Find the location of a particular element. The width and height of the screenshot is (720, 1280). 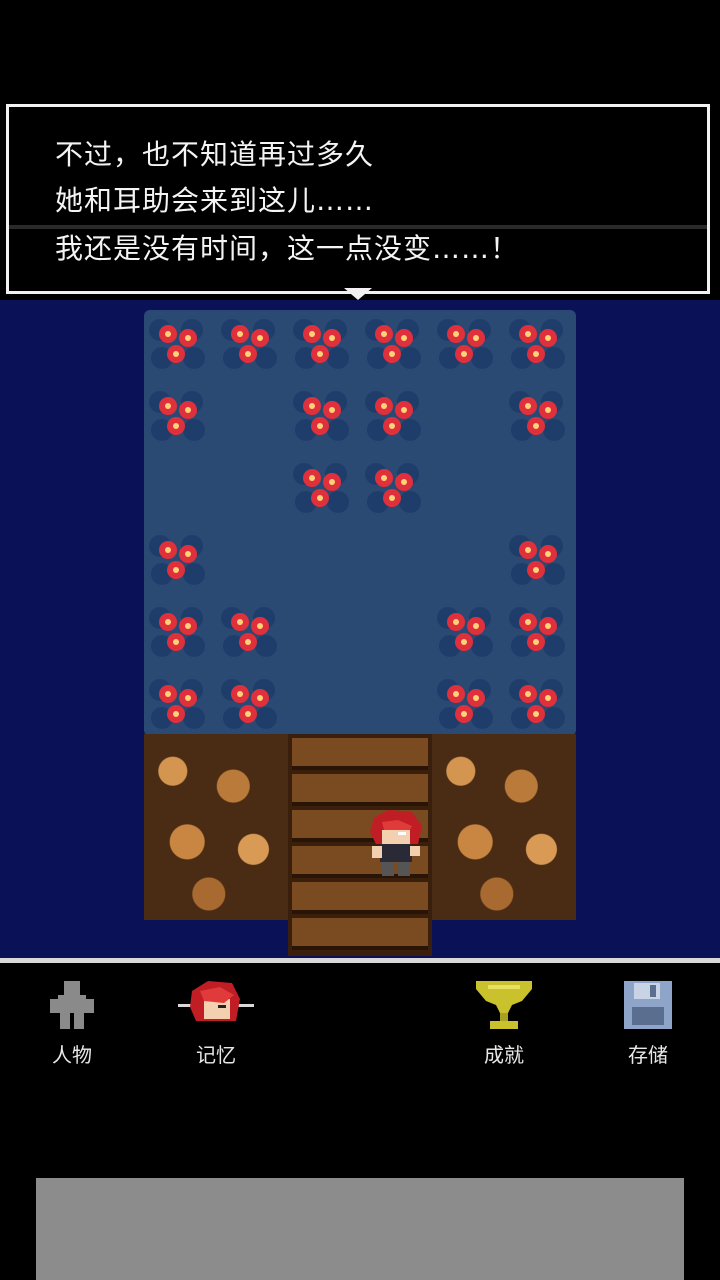

save-label: 存储 is located at coordinates (648, 1055).